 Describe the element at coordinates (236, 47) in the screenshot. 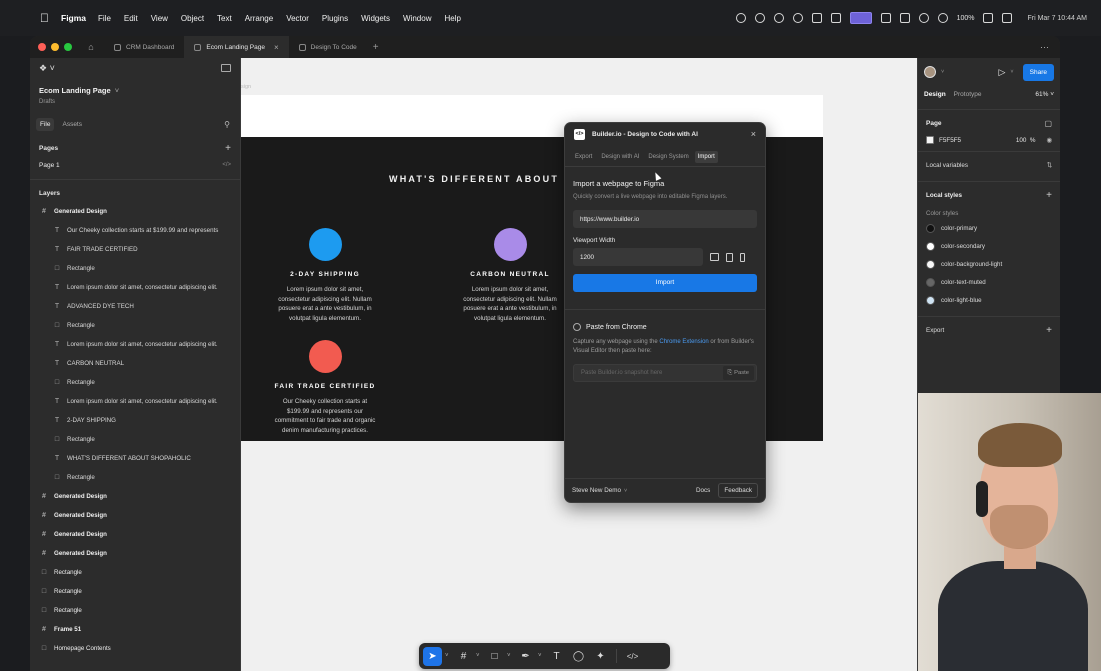

I see `tab-ecom-landing-page: Ecom Landing Page ×` at that location.